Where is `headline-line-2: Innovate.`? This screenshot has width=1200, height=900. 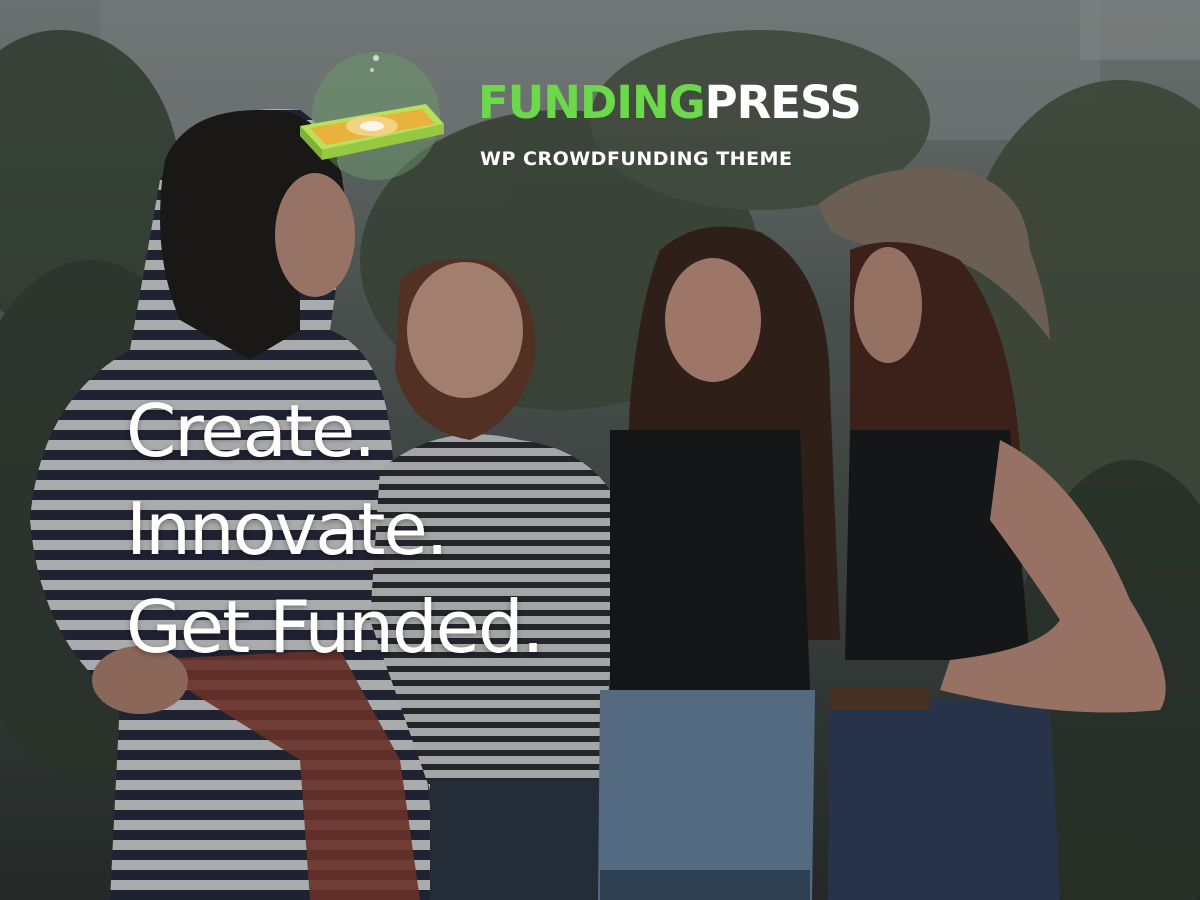 headline-line-2: Innovate. is located at coordinates (287, 529).